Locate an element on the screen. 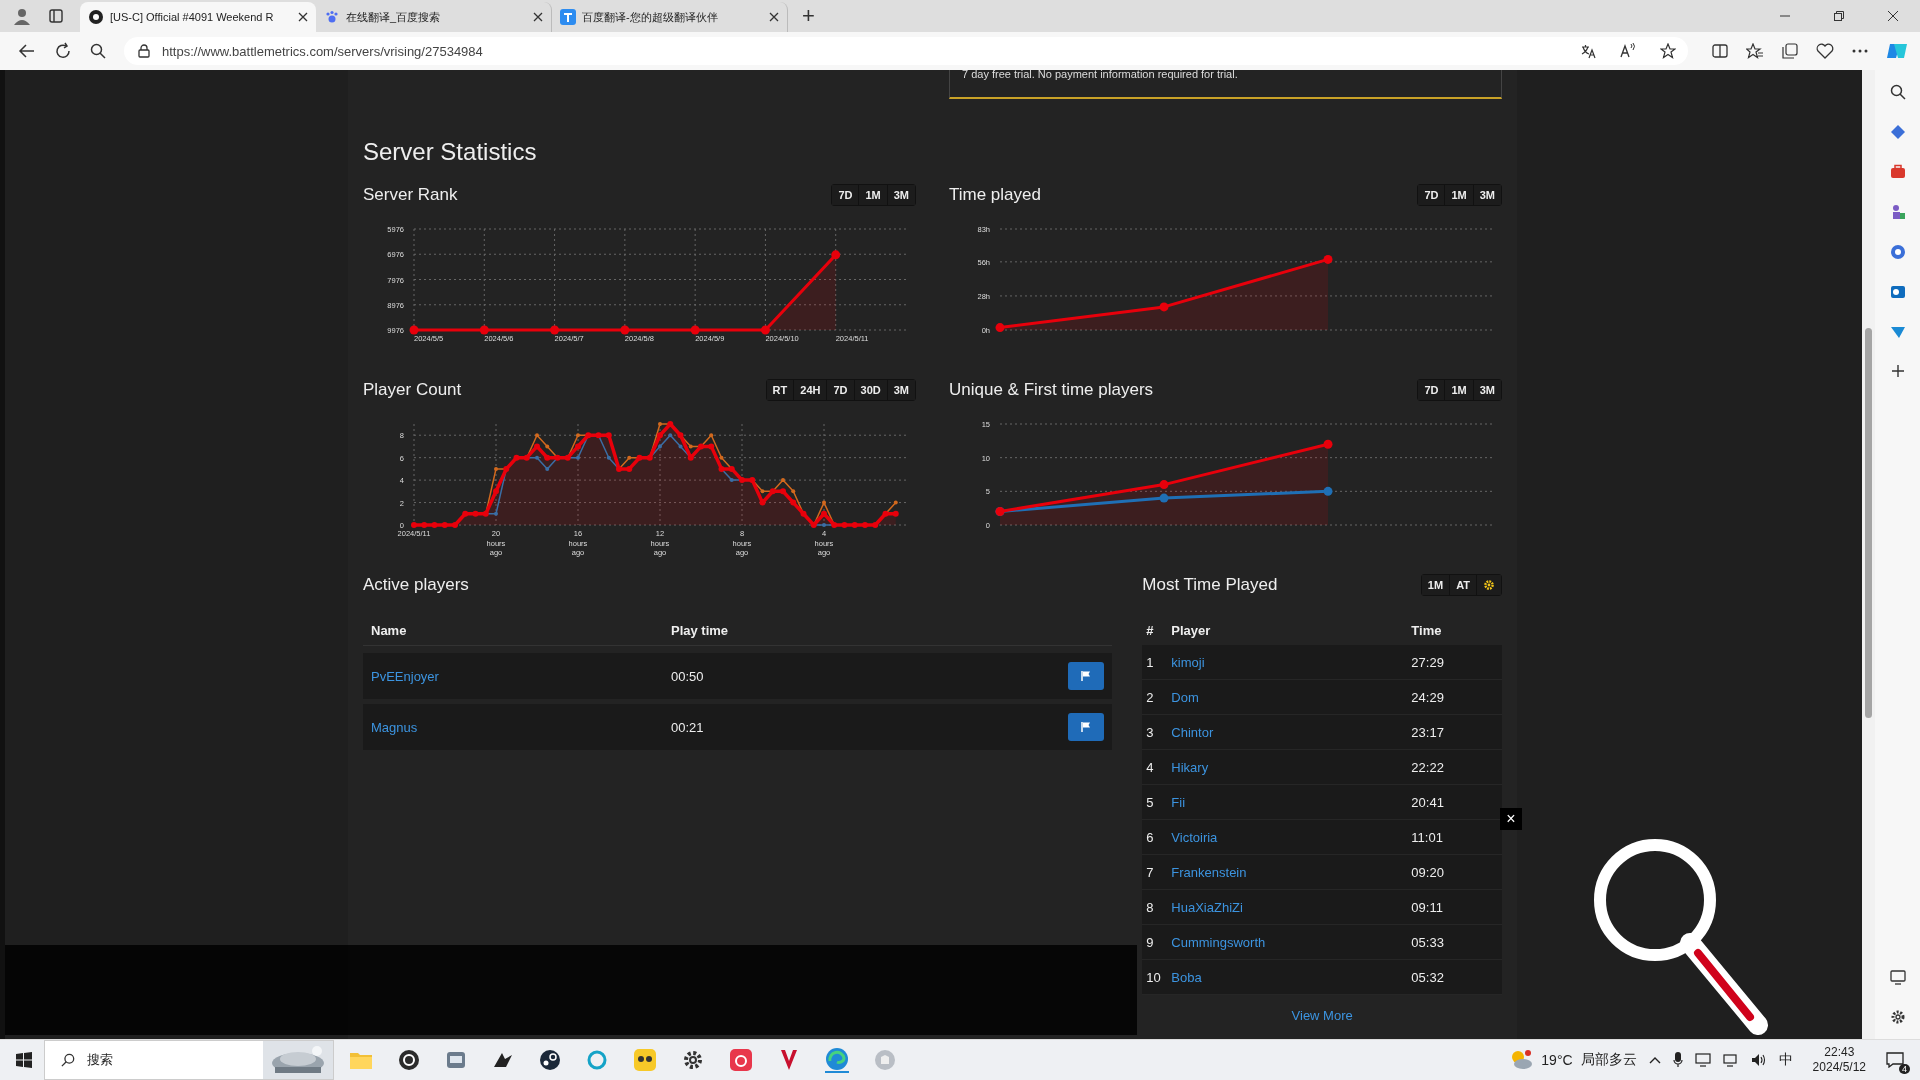 The image size is (1920, 1080). chart-title: Player Count is located at coordinates (412, 390).